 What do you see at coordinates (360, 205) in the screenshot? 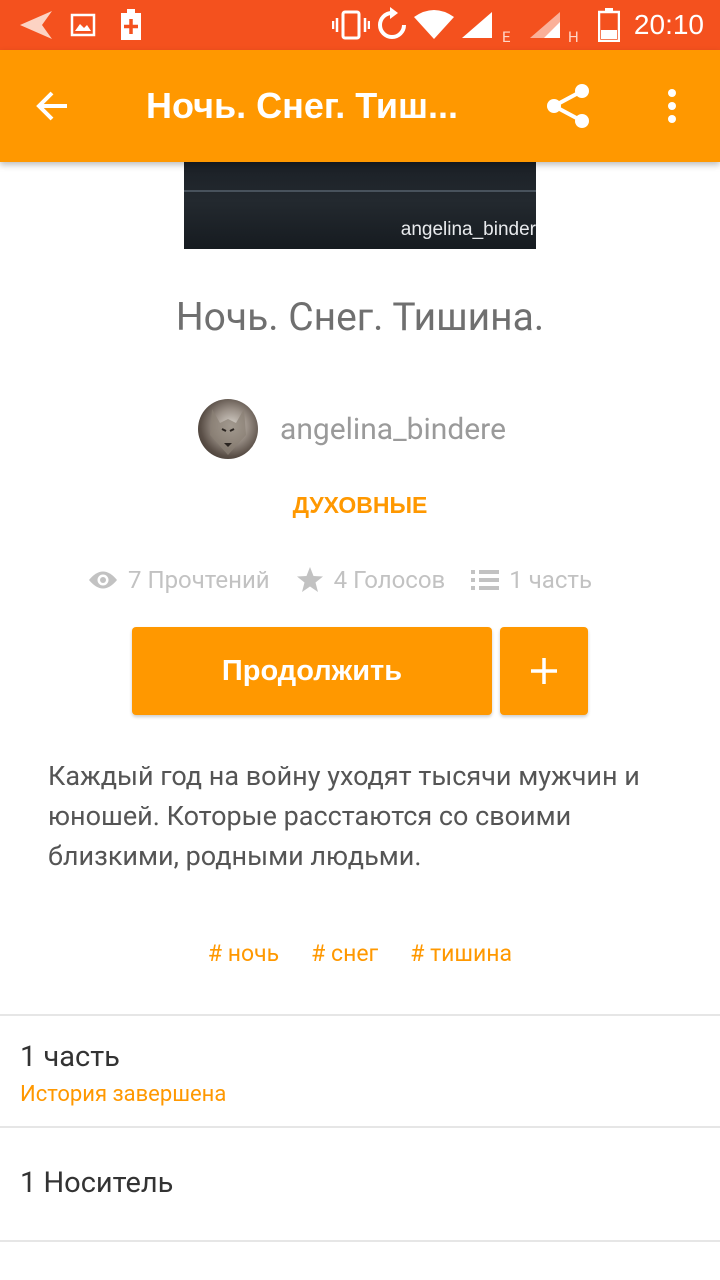
I see `story-cover-image: angelina_binder` at bounding box center [360, 205].